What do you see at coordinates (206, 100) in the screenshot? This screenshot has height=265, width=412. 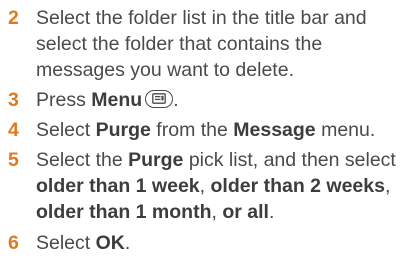 I see `step-3: 3 Press Menu.` at bounding box center [206, 100].